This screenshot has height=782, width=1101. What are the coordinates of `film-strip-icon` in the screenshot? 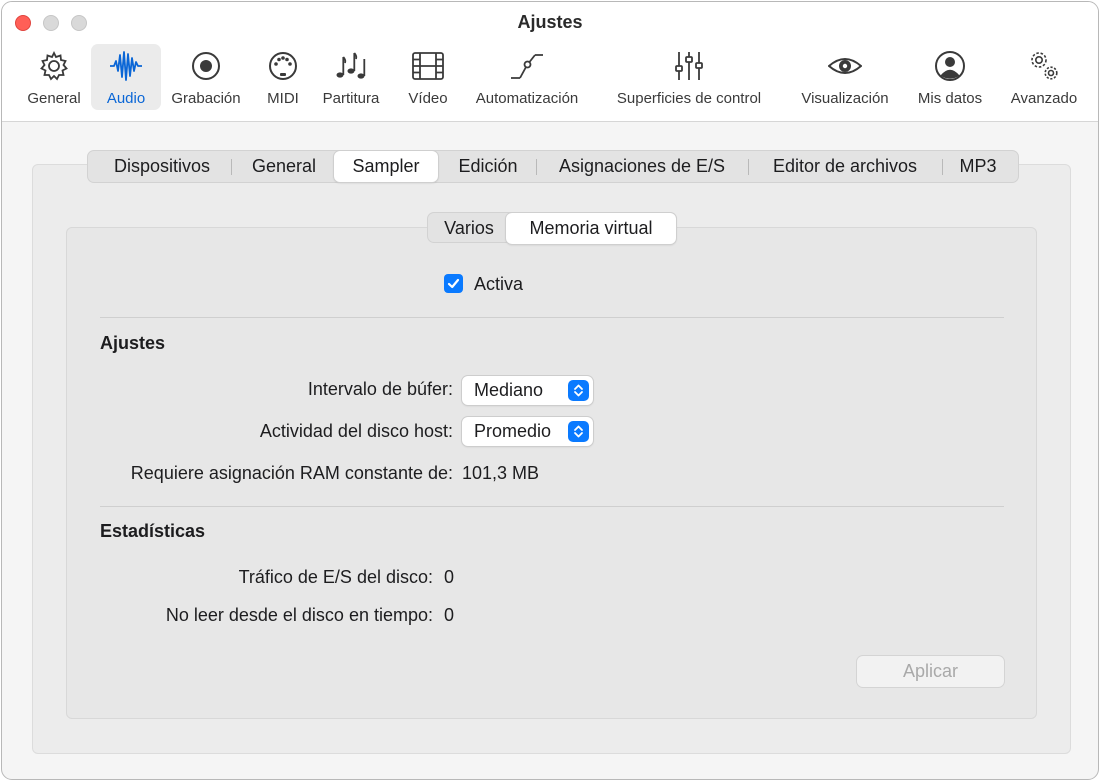 It's located at (428, 66).